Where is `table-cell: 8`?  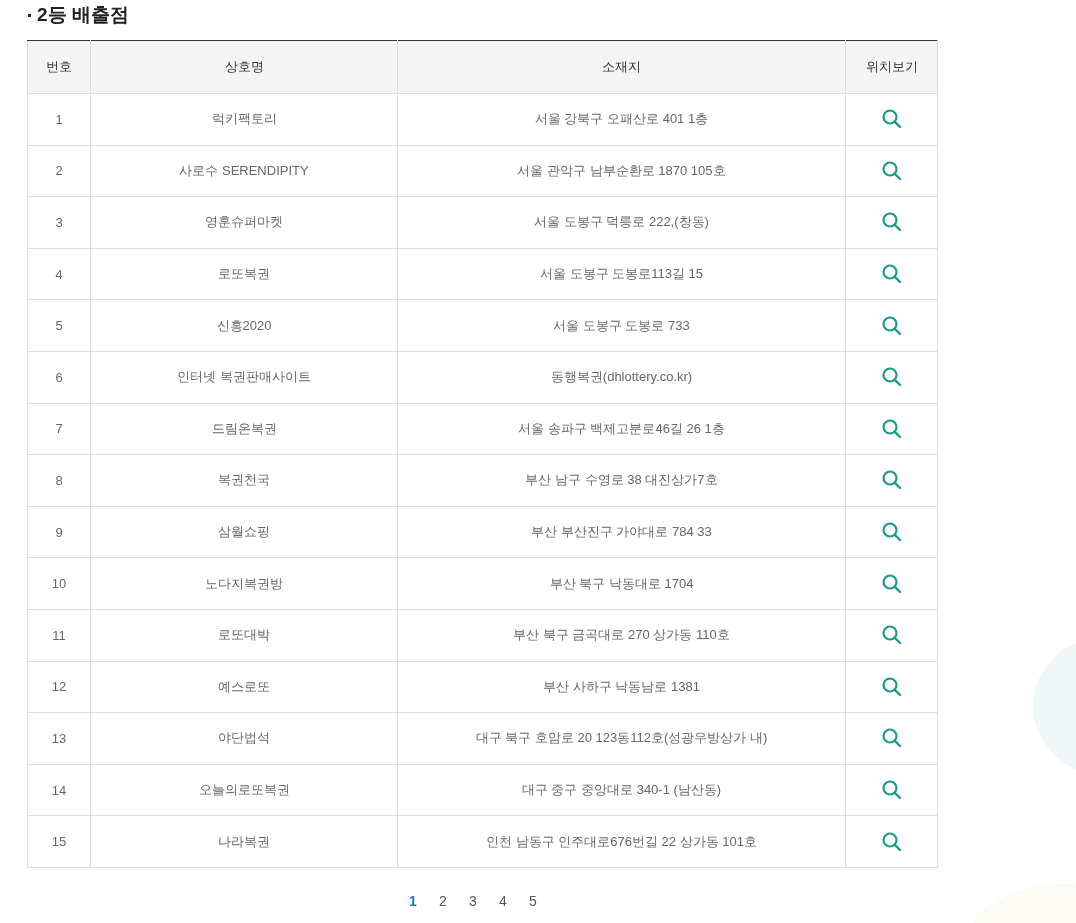
table-cell: 8 is located at coordinates (59, 480).